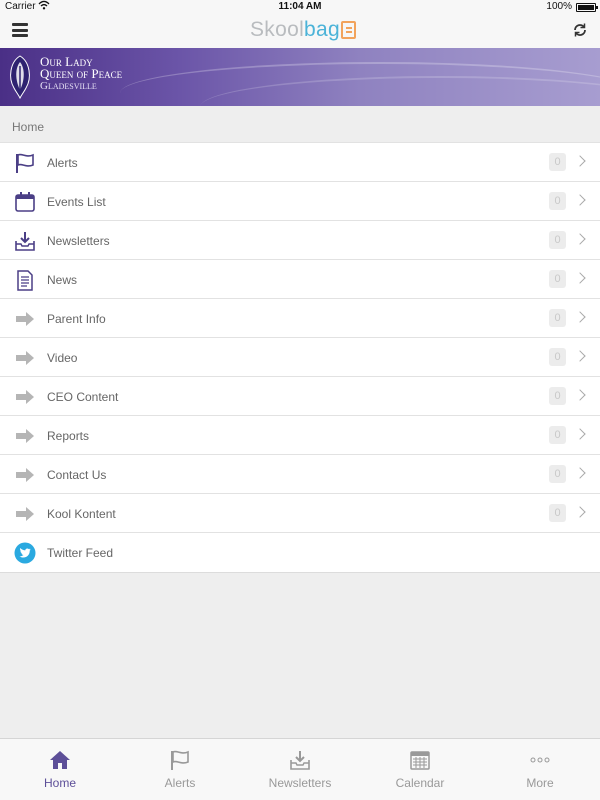 The height and width of the screenshot is (800, 600). I want to click on tab-newsletters: Newsletters, so click(300, 769).